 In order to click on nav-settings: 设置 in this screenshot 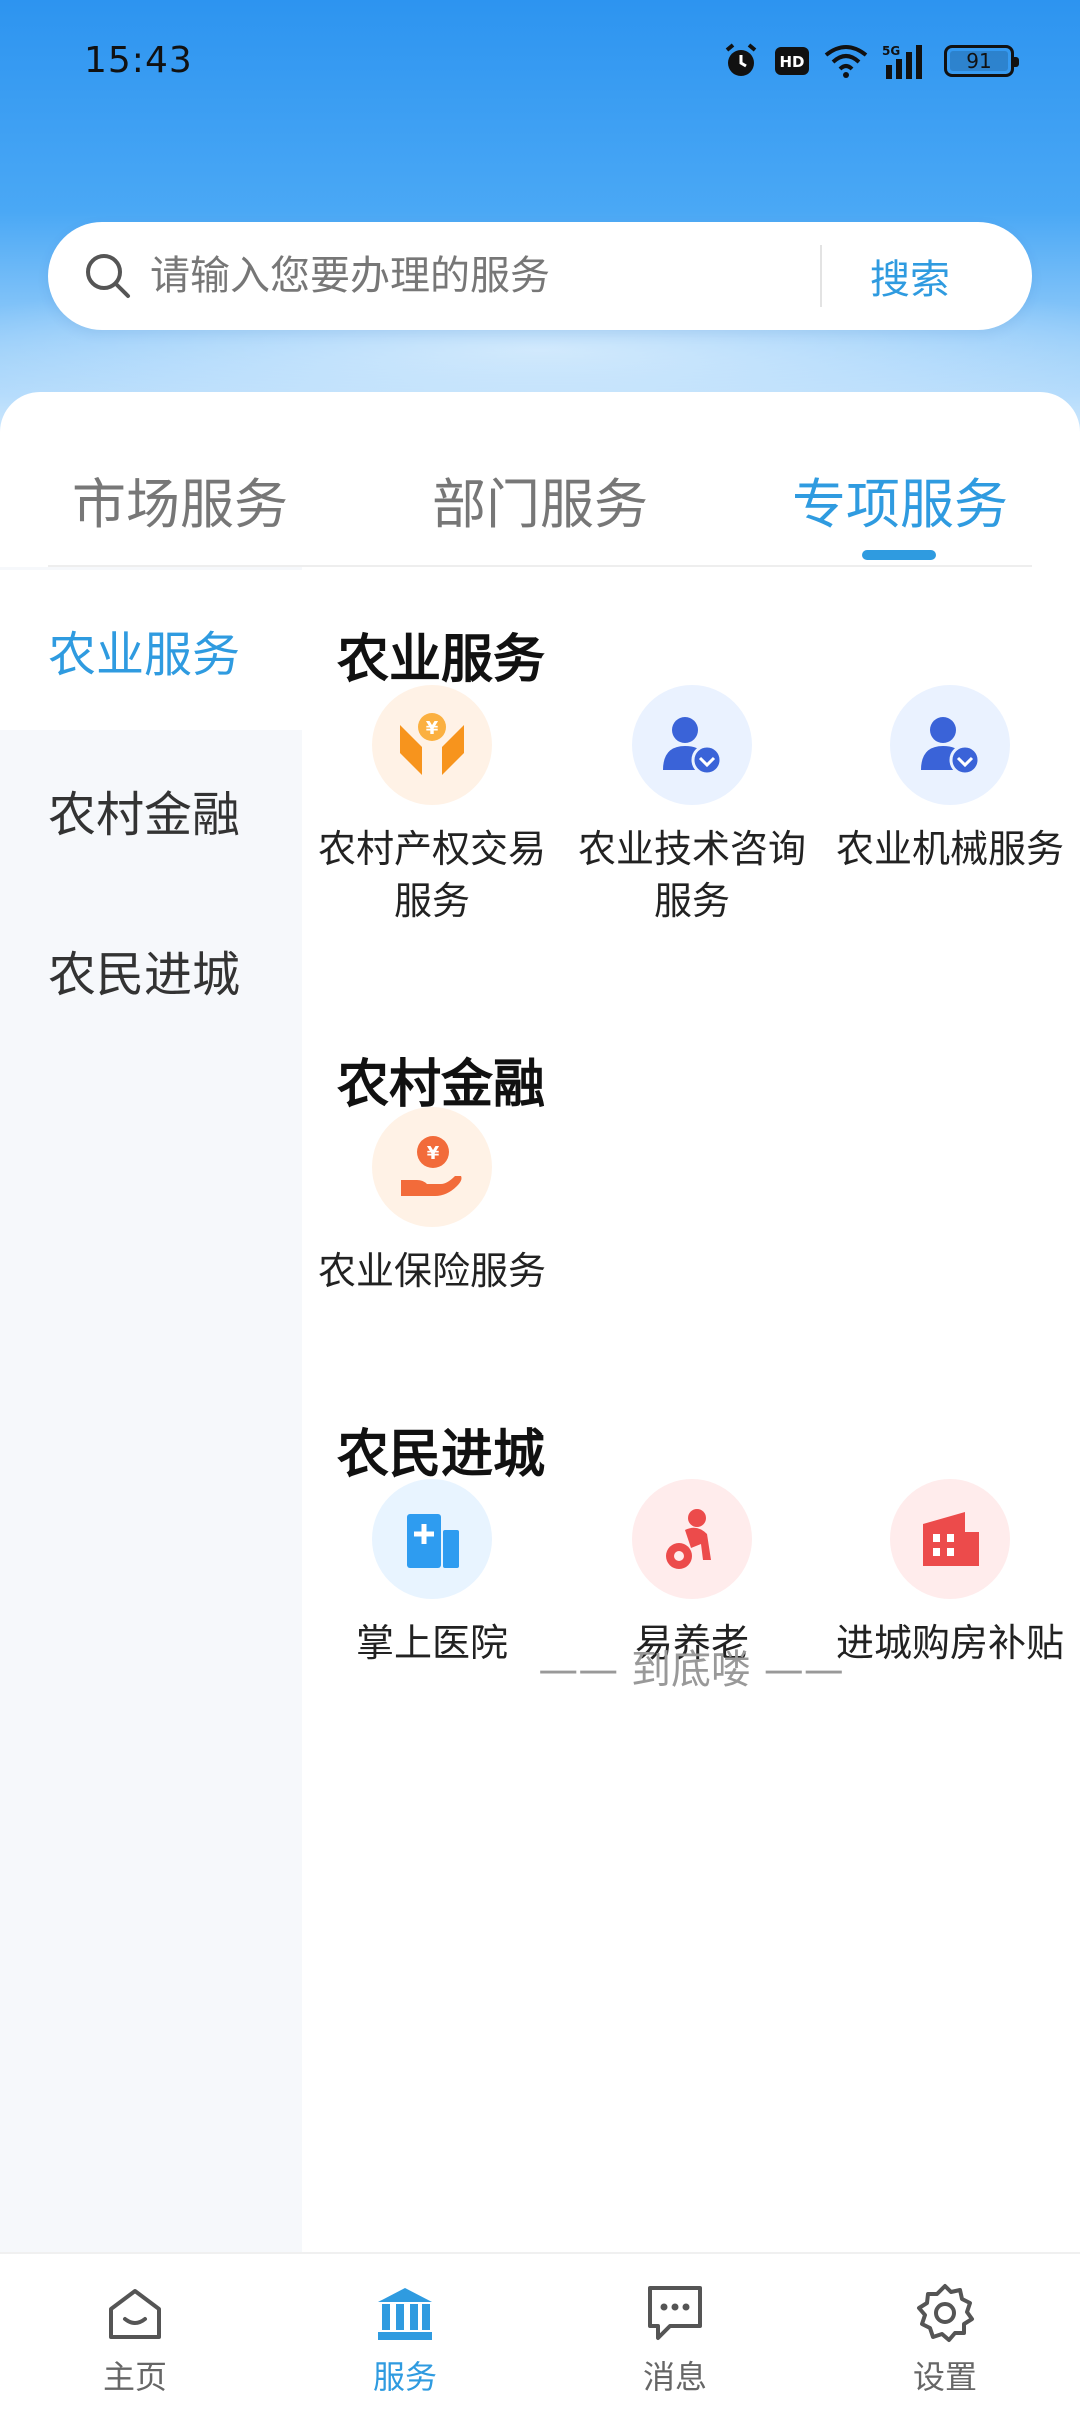, I will do `click(945, 2334)`.